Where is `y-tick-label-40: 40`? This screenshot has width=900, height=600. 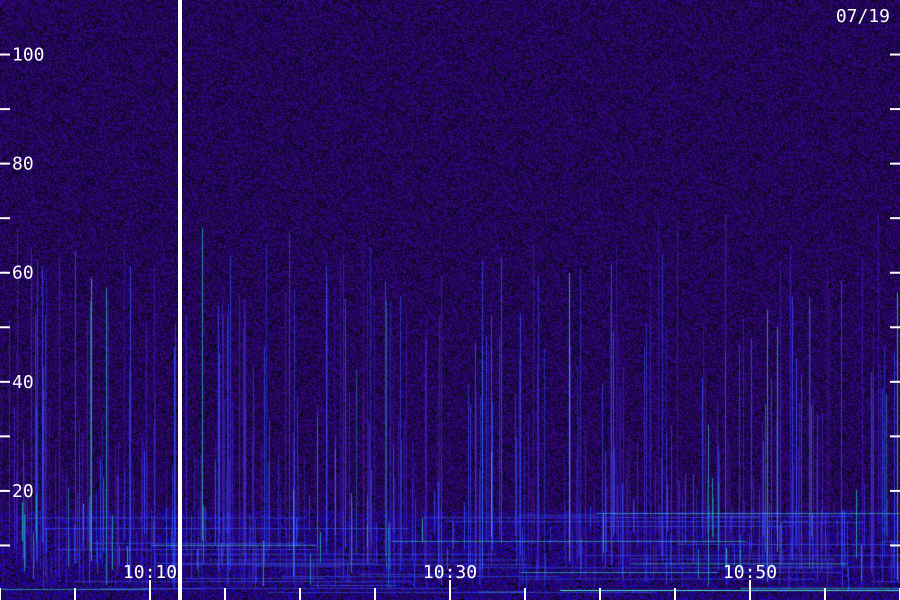 y-tick-label-40: 40 is located at coordinates (23, 382).